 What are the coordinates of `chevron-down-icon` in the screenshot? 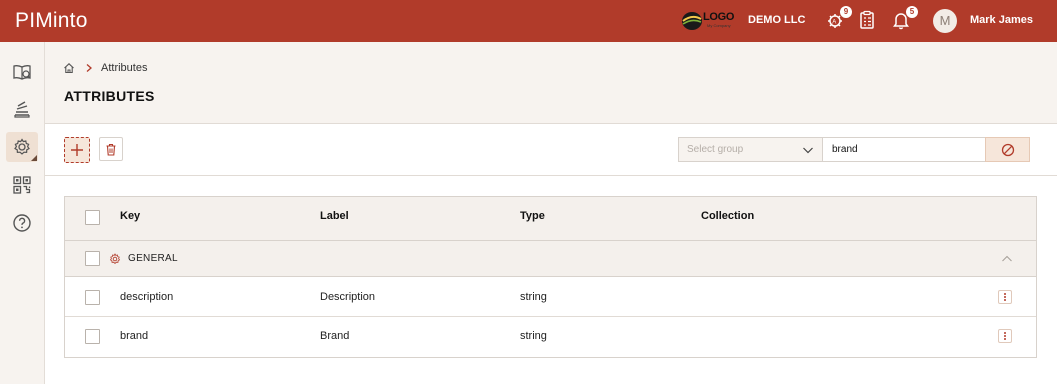 It's located at (808, 150).